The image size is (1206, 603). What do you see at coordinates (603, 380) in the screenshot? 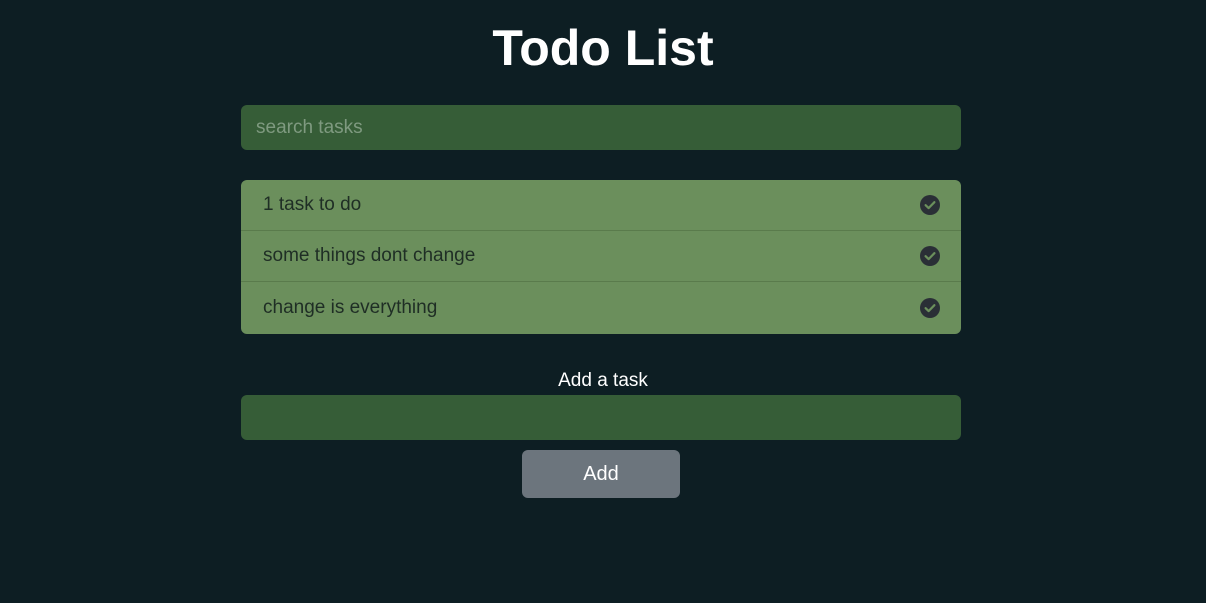
I see `add-task-label: Add a task` at bounding box center [603, 380].